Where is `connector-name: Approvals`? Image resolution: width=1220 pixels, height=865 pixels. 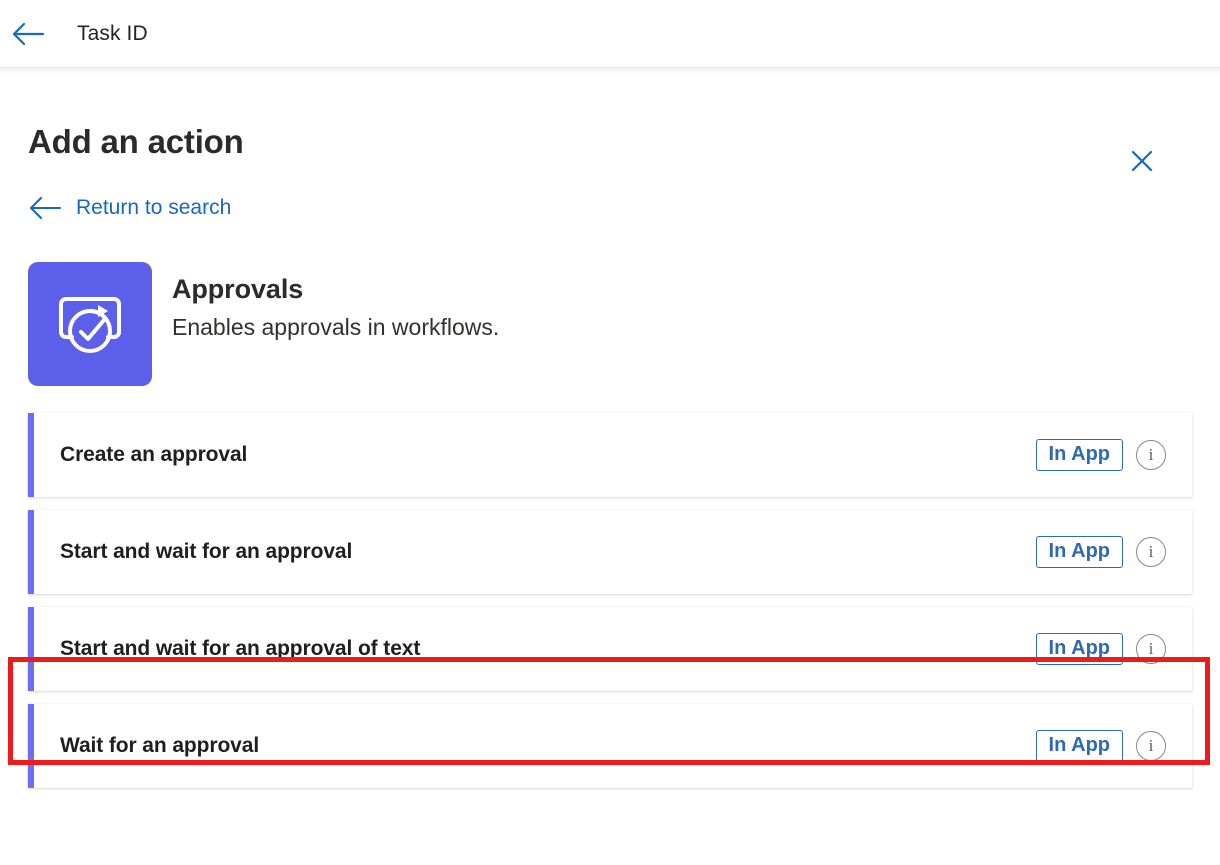
connector-name: Approvals is located at coordinates (238, 289).